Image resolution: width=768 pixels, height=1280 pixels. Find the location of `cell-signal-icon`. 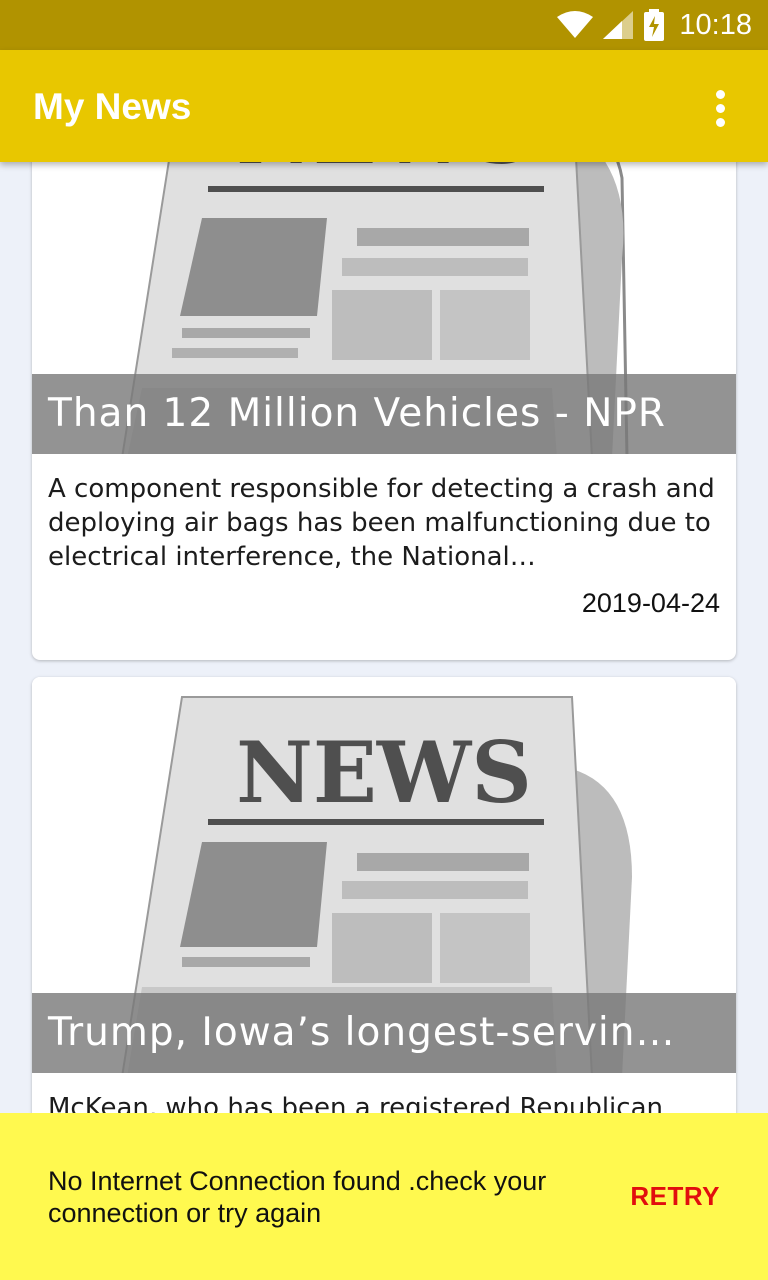

cell-signal-icon is located at coordinates (618, 25).